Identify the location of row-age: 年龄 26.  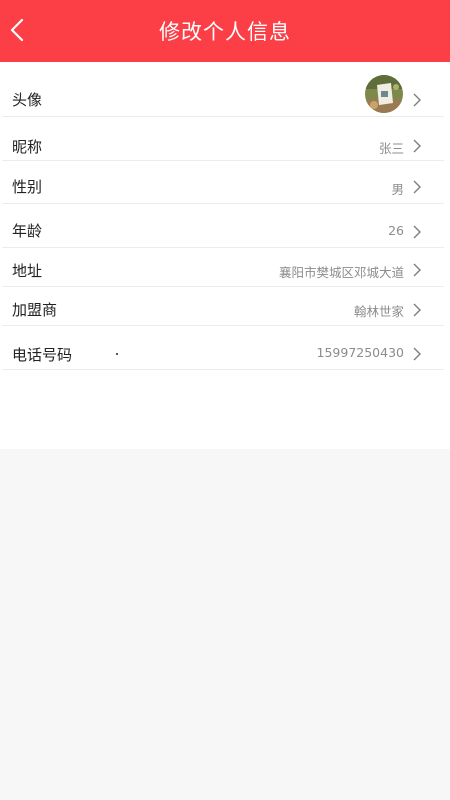
(225, 225).